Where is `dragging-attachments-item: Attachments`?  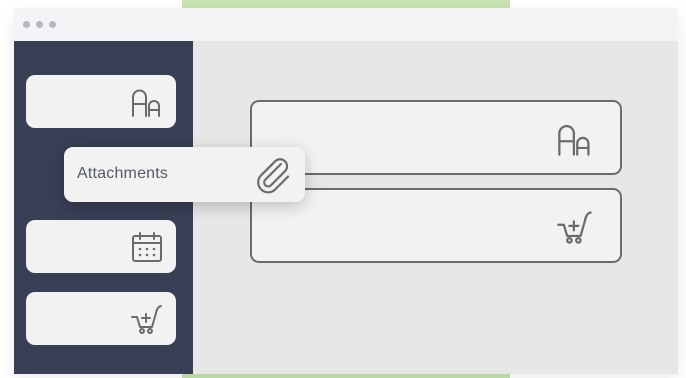 dragging-attachments-item: Attachments is located at coordinates (184, 174).